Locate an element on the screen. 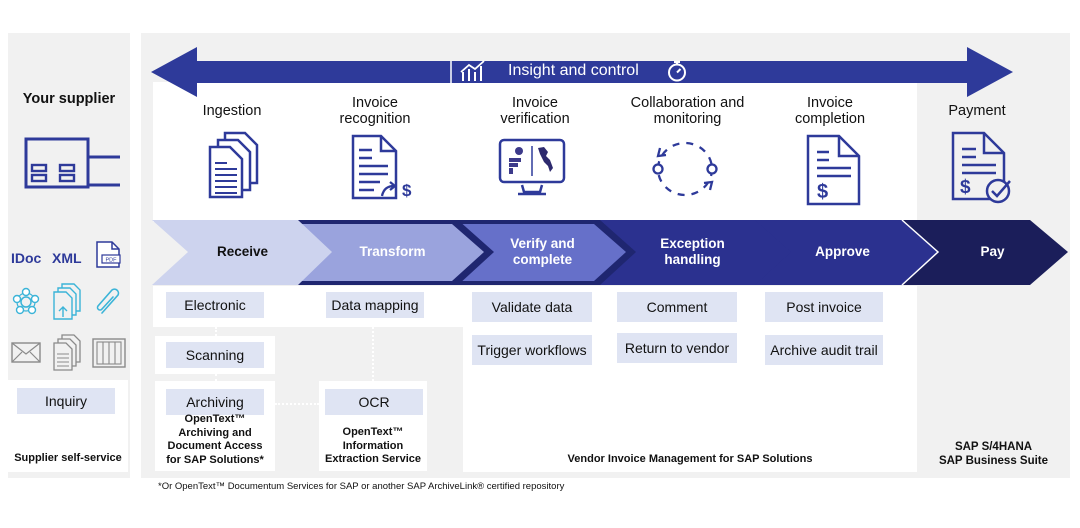 The width and height of the screenshot is (1080, 528). chip-comment: Comment is located at coordinates (677, 307).